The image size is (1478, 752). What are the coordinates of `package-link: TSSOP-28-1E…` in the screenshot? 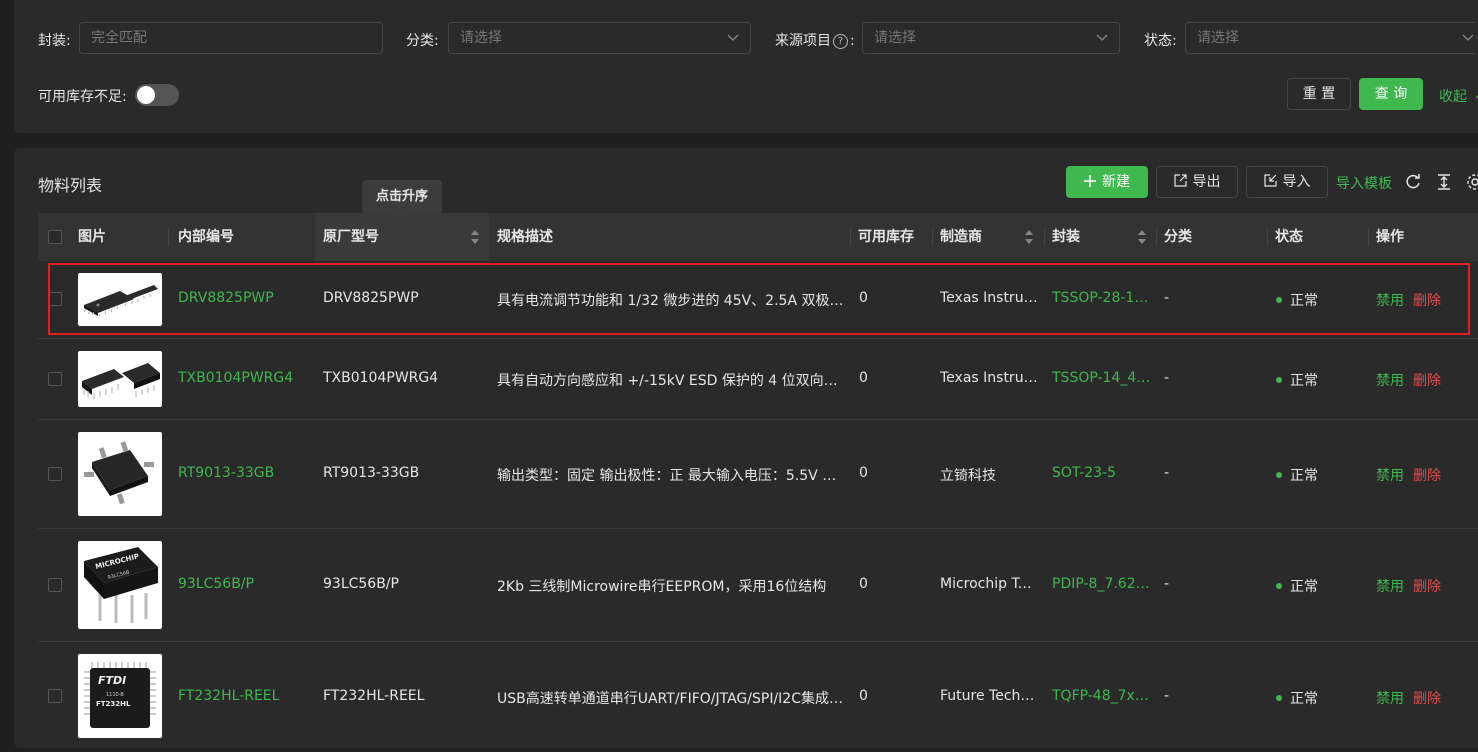 It's located at (1102, 298).